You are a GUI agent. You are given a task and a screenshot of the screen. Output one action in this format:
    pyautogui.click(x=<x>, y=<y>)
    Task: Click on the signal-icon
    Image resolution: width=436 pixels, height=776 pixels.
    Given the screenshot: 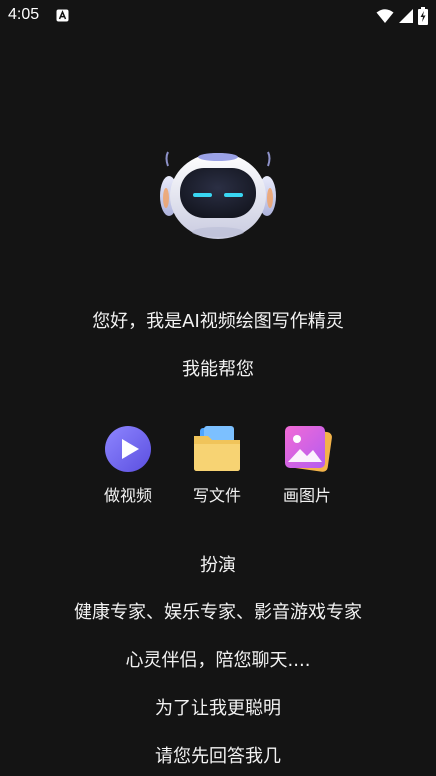 What is the action you would take?
    pyautogui.click(x=406, y=16)
    